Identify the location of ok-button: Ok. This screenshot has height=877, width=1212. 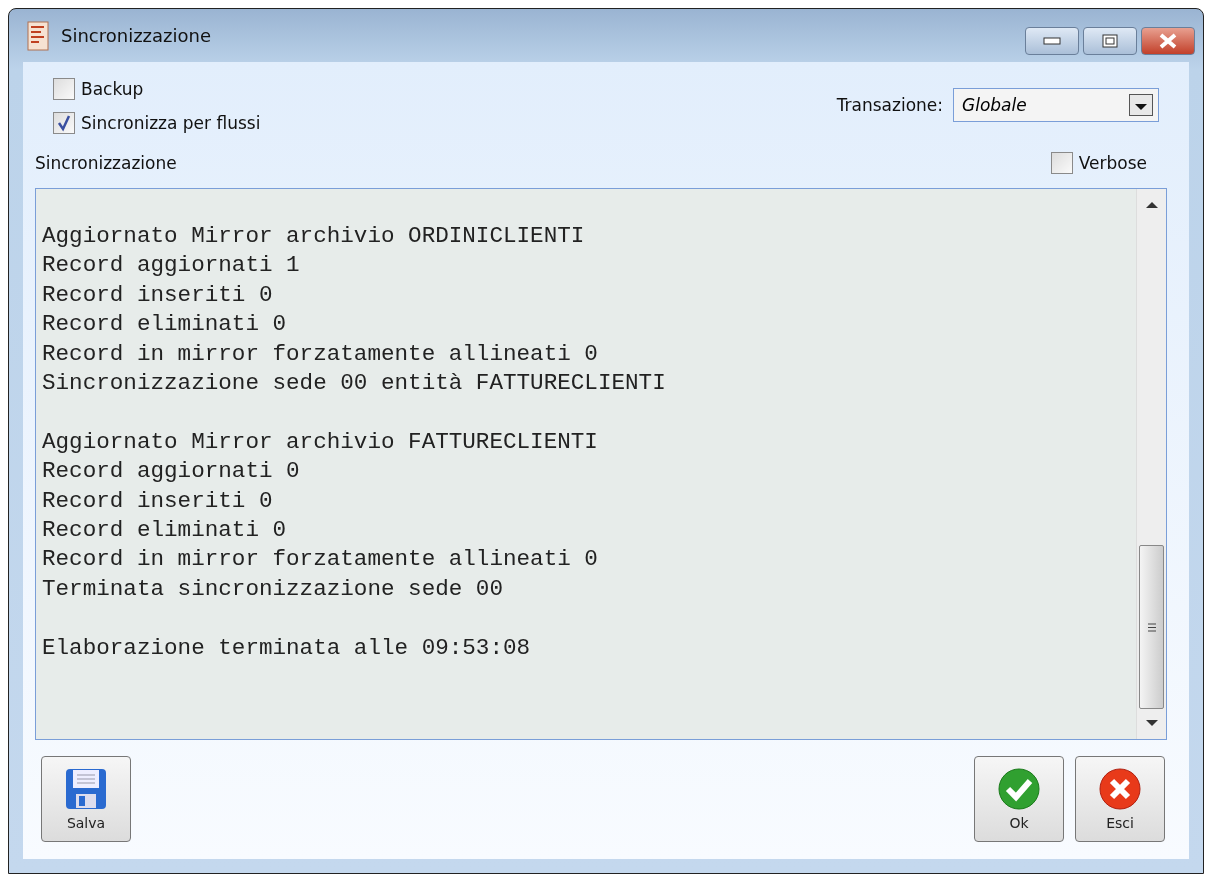
(1019, 799).